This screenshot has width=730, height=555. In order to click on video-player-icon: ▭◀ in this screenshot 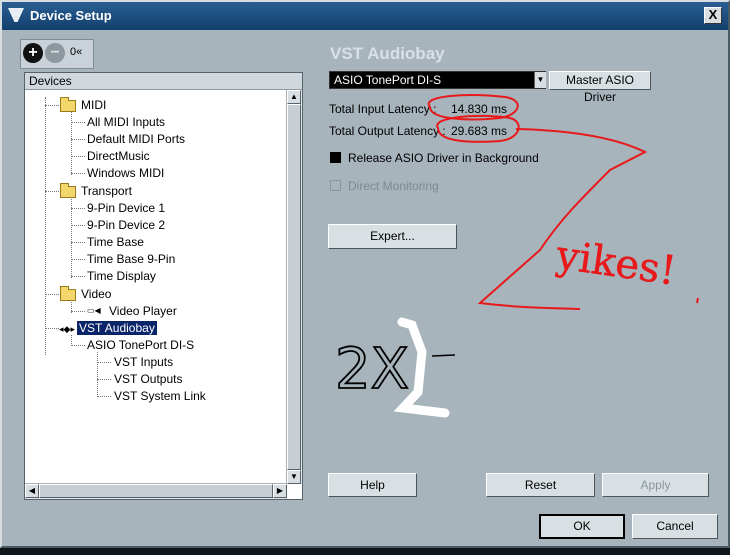, I will do `click(94, 310)`.